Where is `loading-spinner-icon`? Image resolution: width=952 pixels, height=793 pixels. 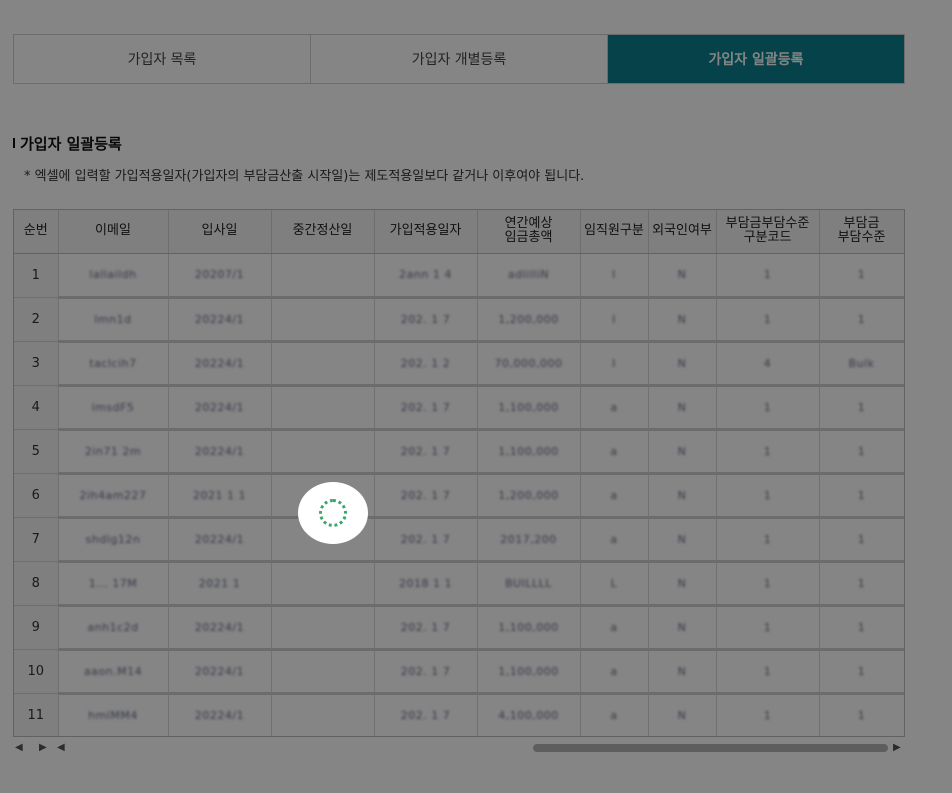 loading-spinner-icon is located at coordinates (333, 513).